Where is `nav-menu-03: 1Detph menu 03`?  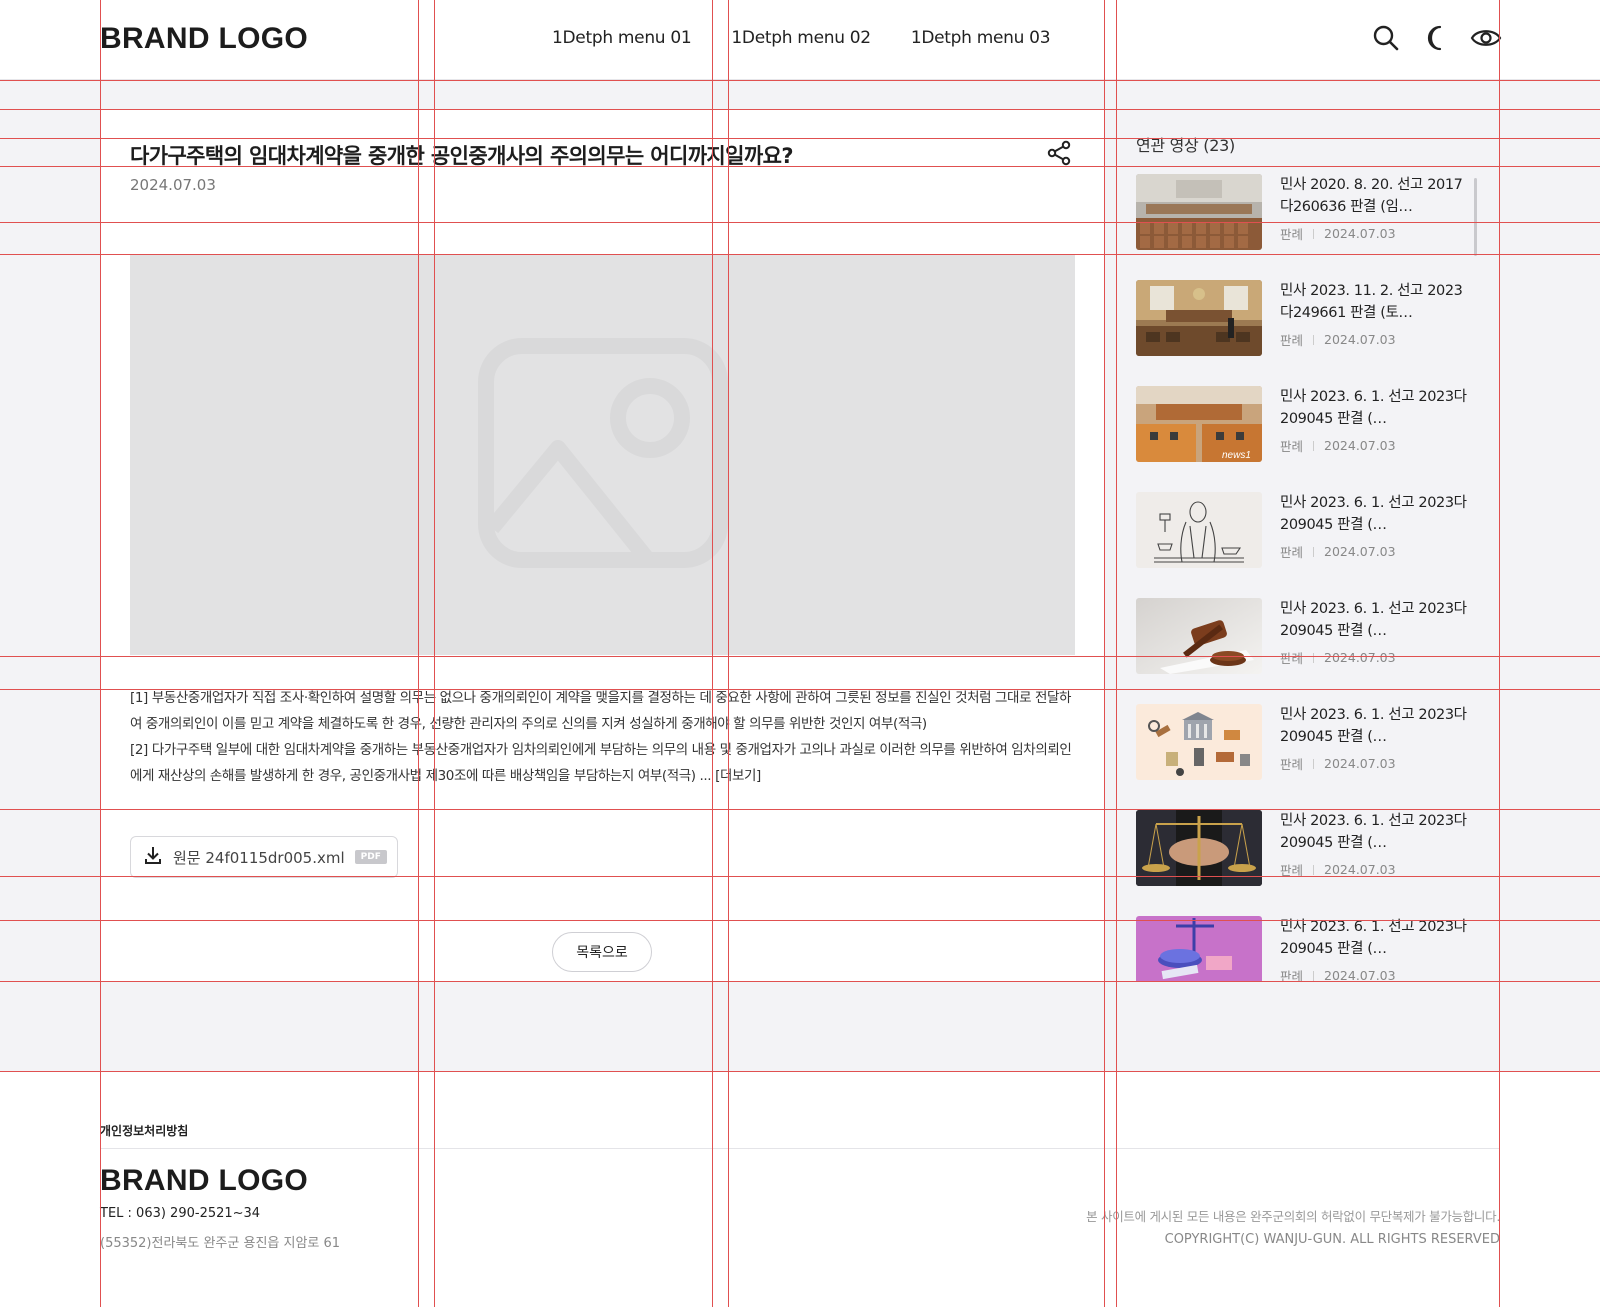
nav-menu-03: 1Detph menu 03 is located at coordinates (981, 38).